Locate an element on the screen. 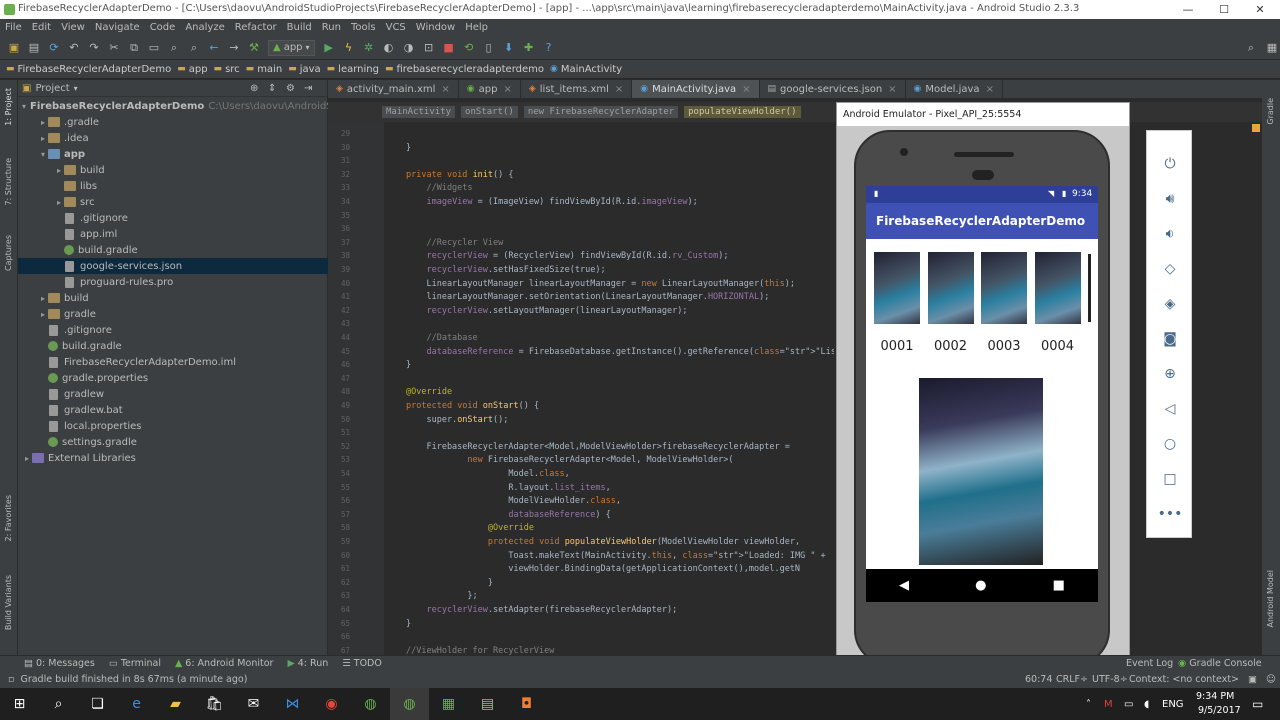 Image resolution: width=1280 pixels, height=720 pixels. make-project-icon: ⚒ is located at coordinates (254, 48).